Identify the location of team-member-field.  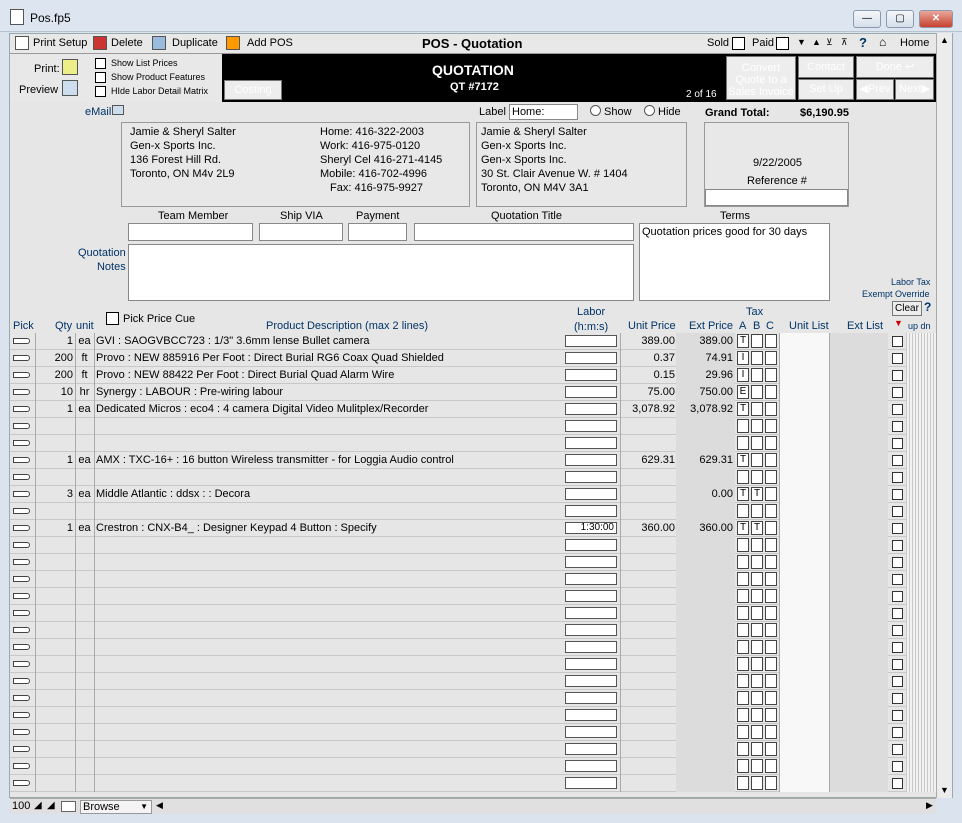
(190, 232).